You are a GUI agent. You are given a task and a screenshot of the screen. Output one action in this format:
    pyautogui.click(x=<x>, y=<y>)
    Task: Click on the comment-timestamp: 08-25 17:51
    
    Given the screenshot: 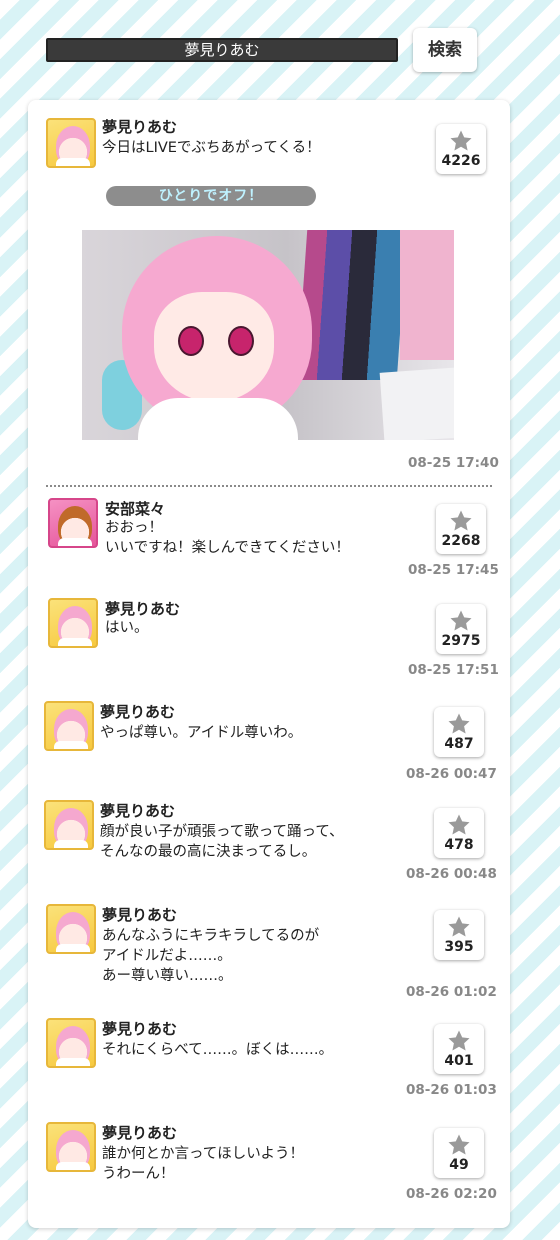 What is the action you would take?
    pyautogui.click(x=453, y=670)
    